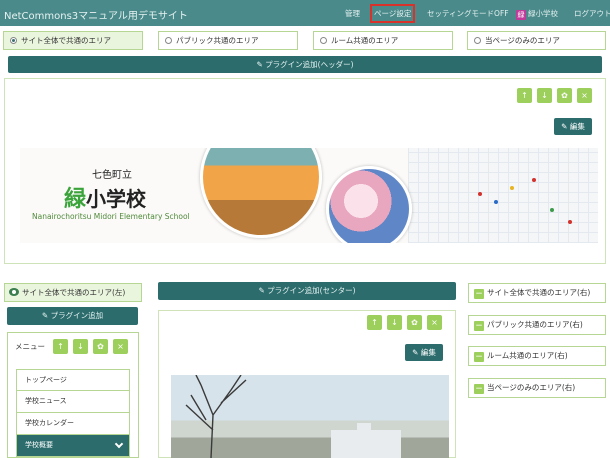 Image resolution: width=610 pixels, height=458 pixels. Describe the element at coordinates (414, 322) in the screenshot. I see `center-gear-icon: ✿` at that location.